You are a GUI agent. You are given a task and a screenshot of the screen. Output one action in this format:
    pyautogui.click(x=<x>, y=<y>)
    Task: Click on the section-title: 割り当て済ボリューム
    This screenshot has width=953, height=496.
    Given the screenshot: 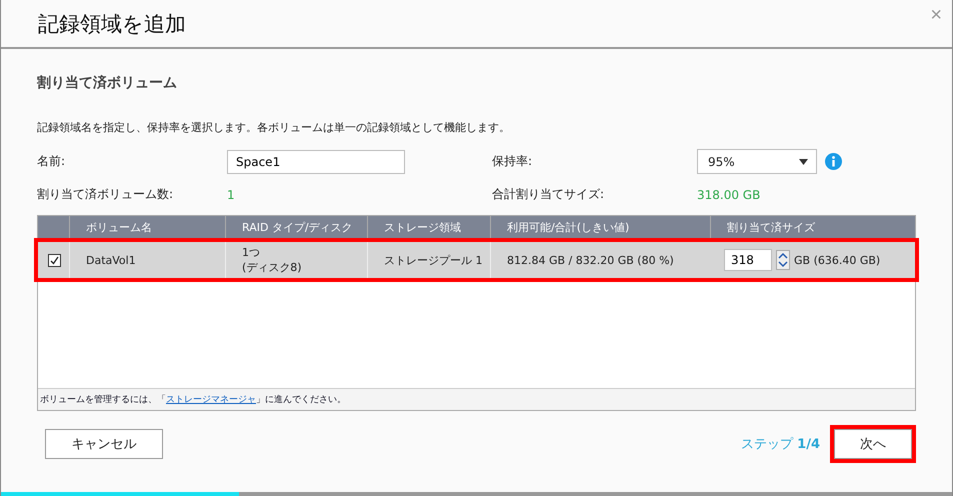 What is the action you would take?
    pyautogui.click(x=107, y=83)
    